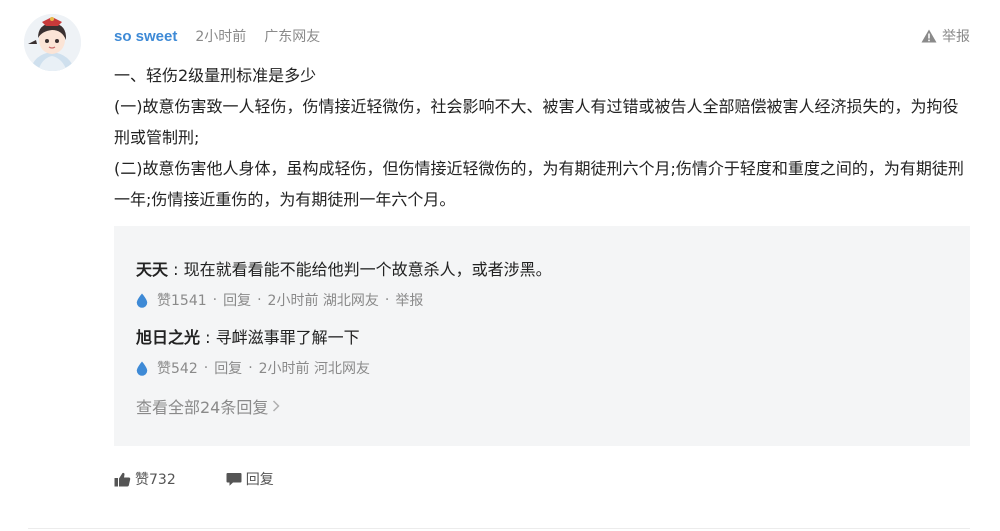  I want to click on report-label: 举报, so click(956, 37).